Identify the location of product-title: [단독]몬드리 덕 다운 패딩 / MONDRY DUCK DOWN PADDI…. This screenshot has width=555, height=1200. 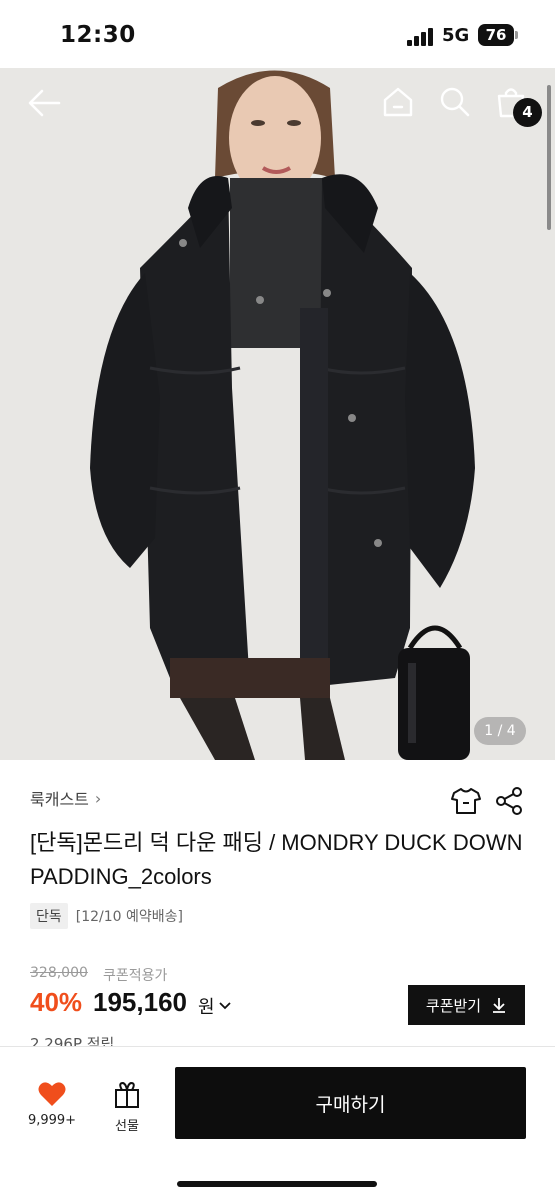
(276, 859).